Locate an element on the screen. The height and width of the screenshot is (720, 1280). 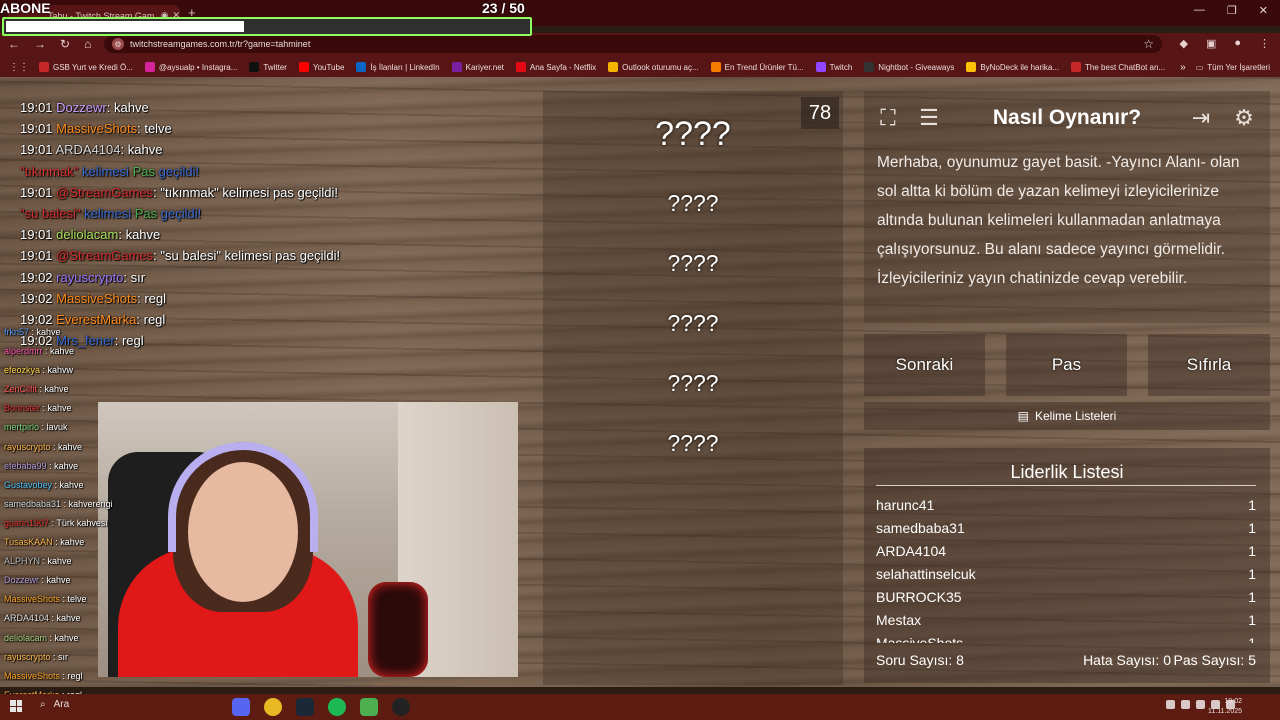
leaderboard-row: MassiveShots 1 is located at coordinates (1066, 637).